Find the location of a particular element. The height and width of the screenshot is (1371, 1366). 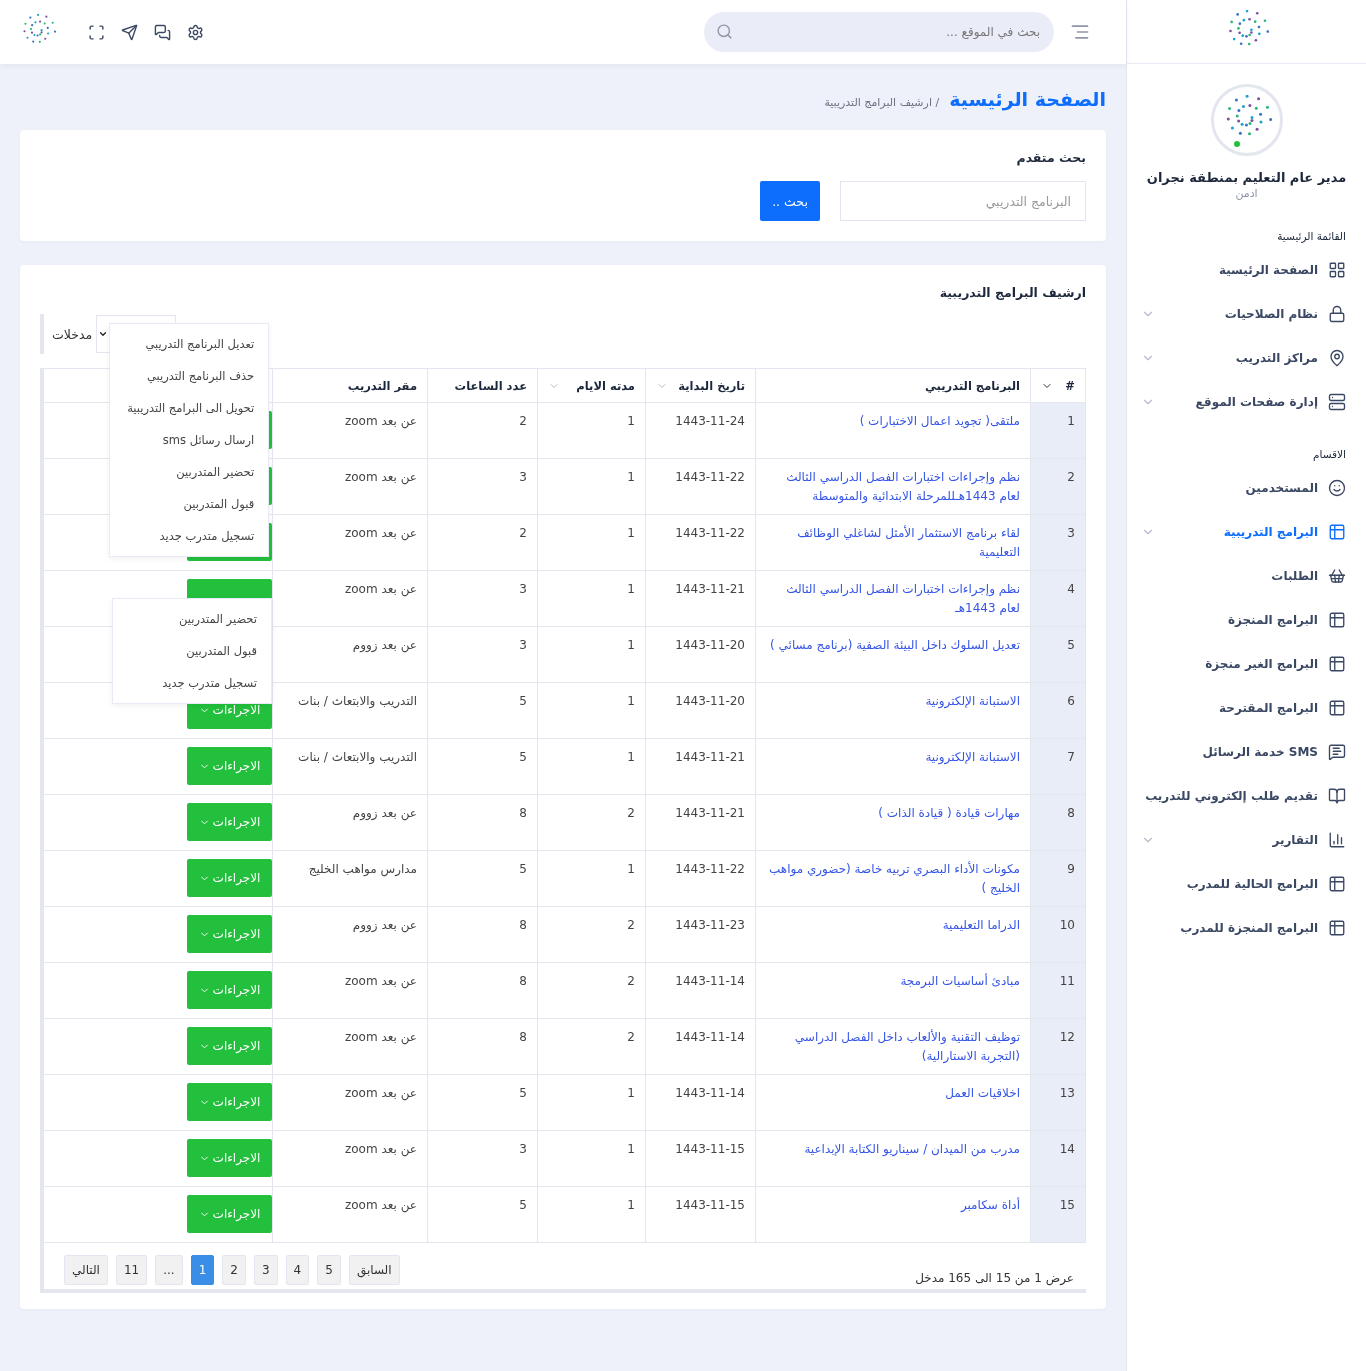

table-cell: 1443-11-24 is located at coordinates (700, 430).